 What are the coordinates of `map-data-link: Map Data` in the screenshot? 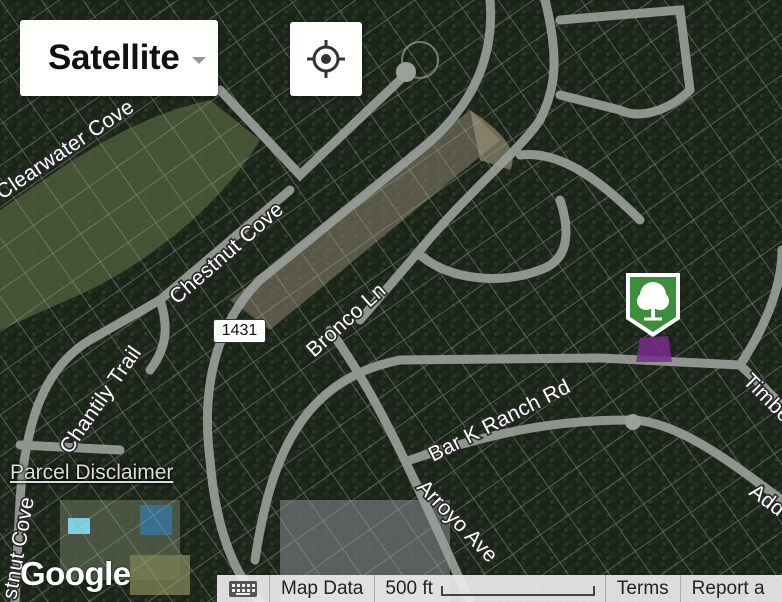 It's located at (323, 588).